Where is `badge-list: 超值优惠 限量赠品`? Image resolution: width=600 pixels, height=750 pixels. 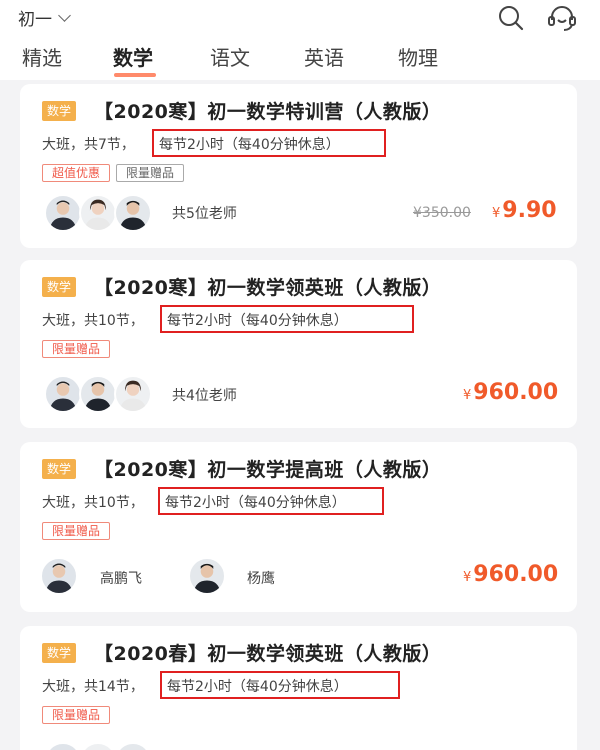
badge-list: 超值优惠 限量赠品 is located at coordinates (113, 173).